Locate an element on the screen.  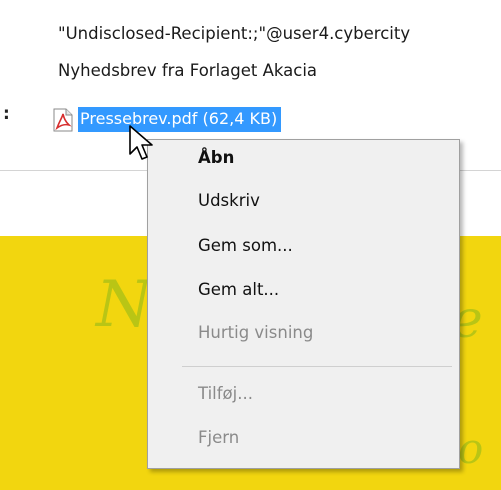
subject-field: Nyhedsbrev fra Forlaget Akacia is located at coordinates (188, 70).